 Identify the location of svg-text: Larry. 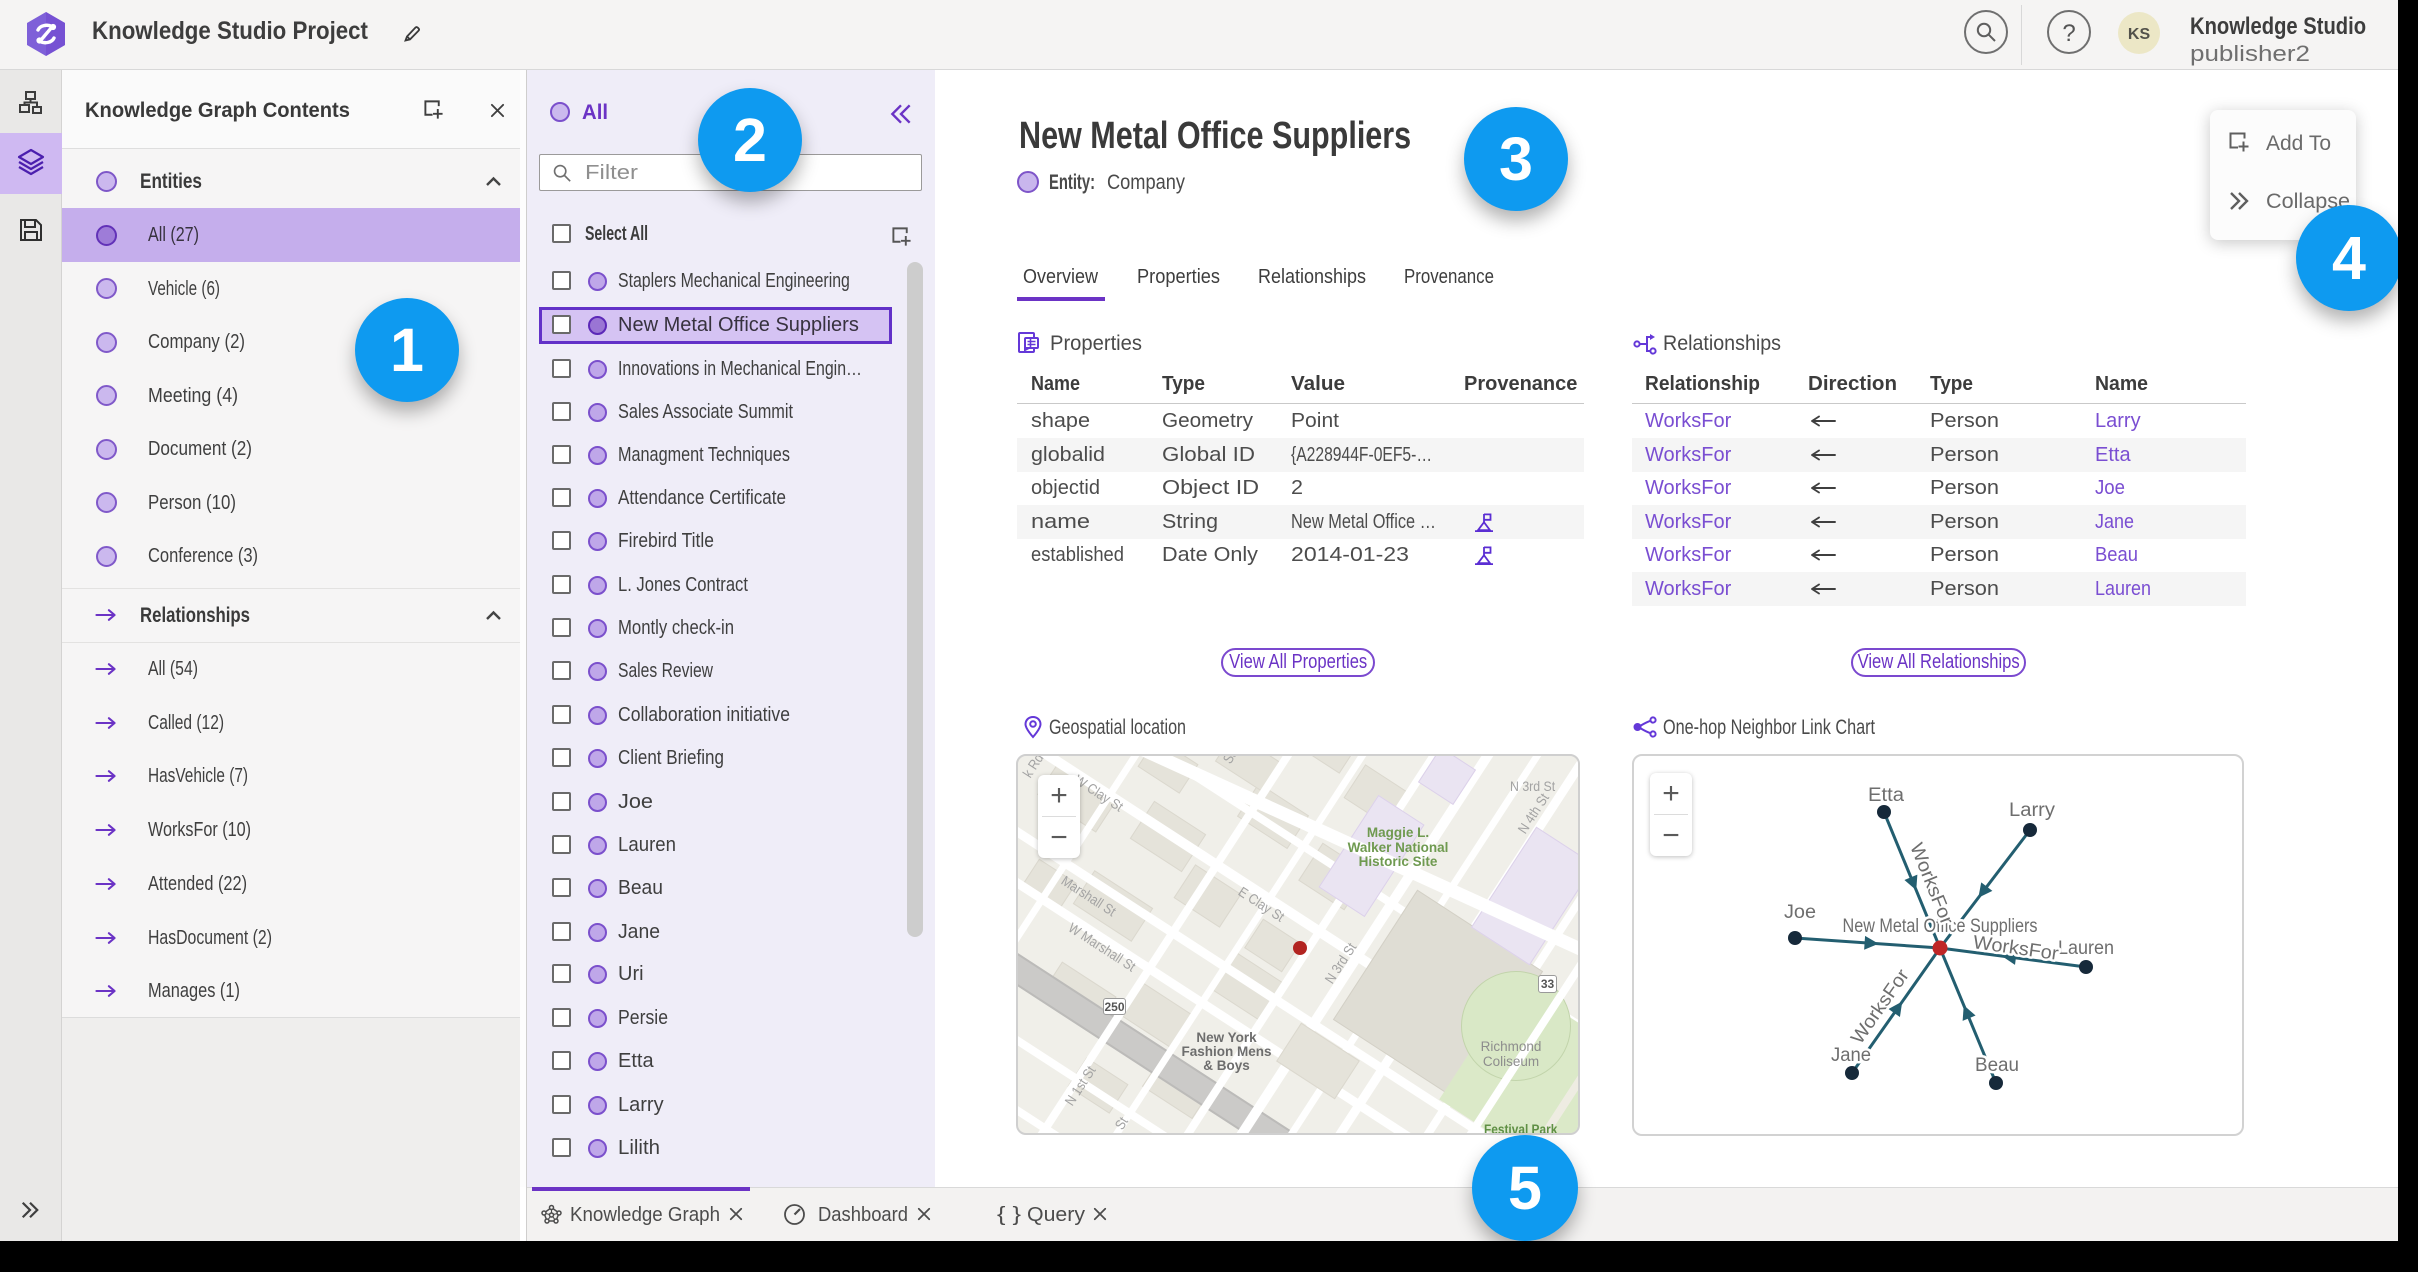
(2032, 810).